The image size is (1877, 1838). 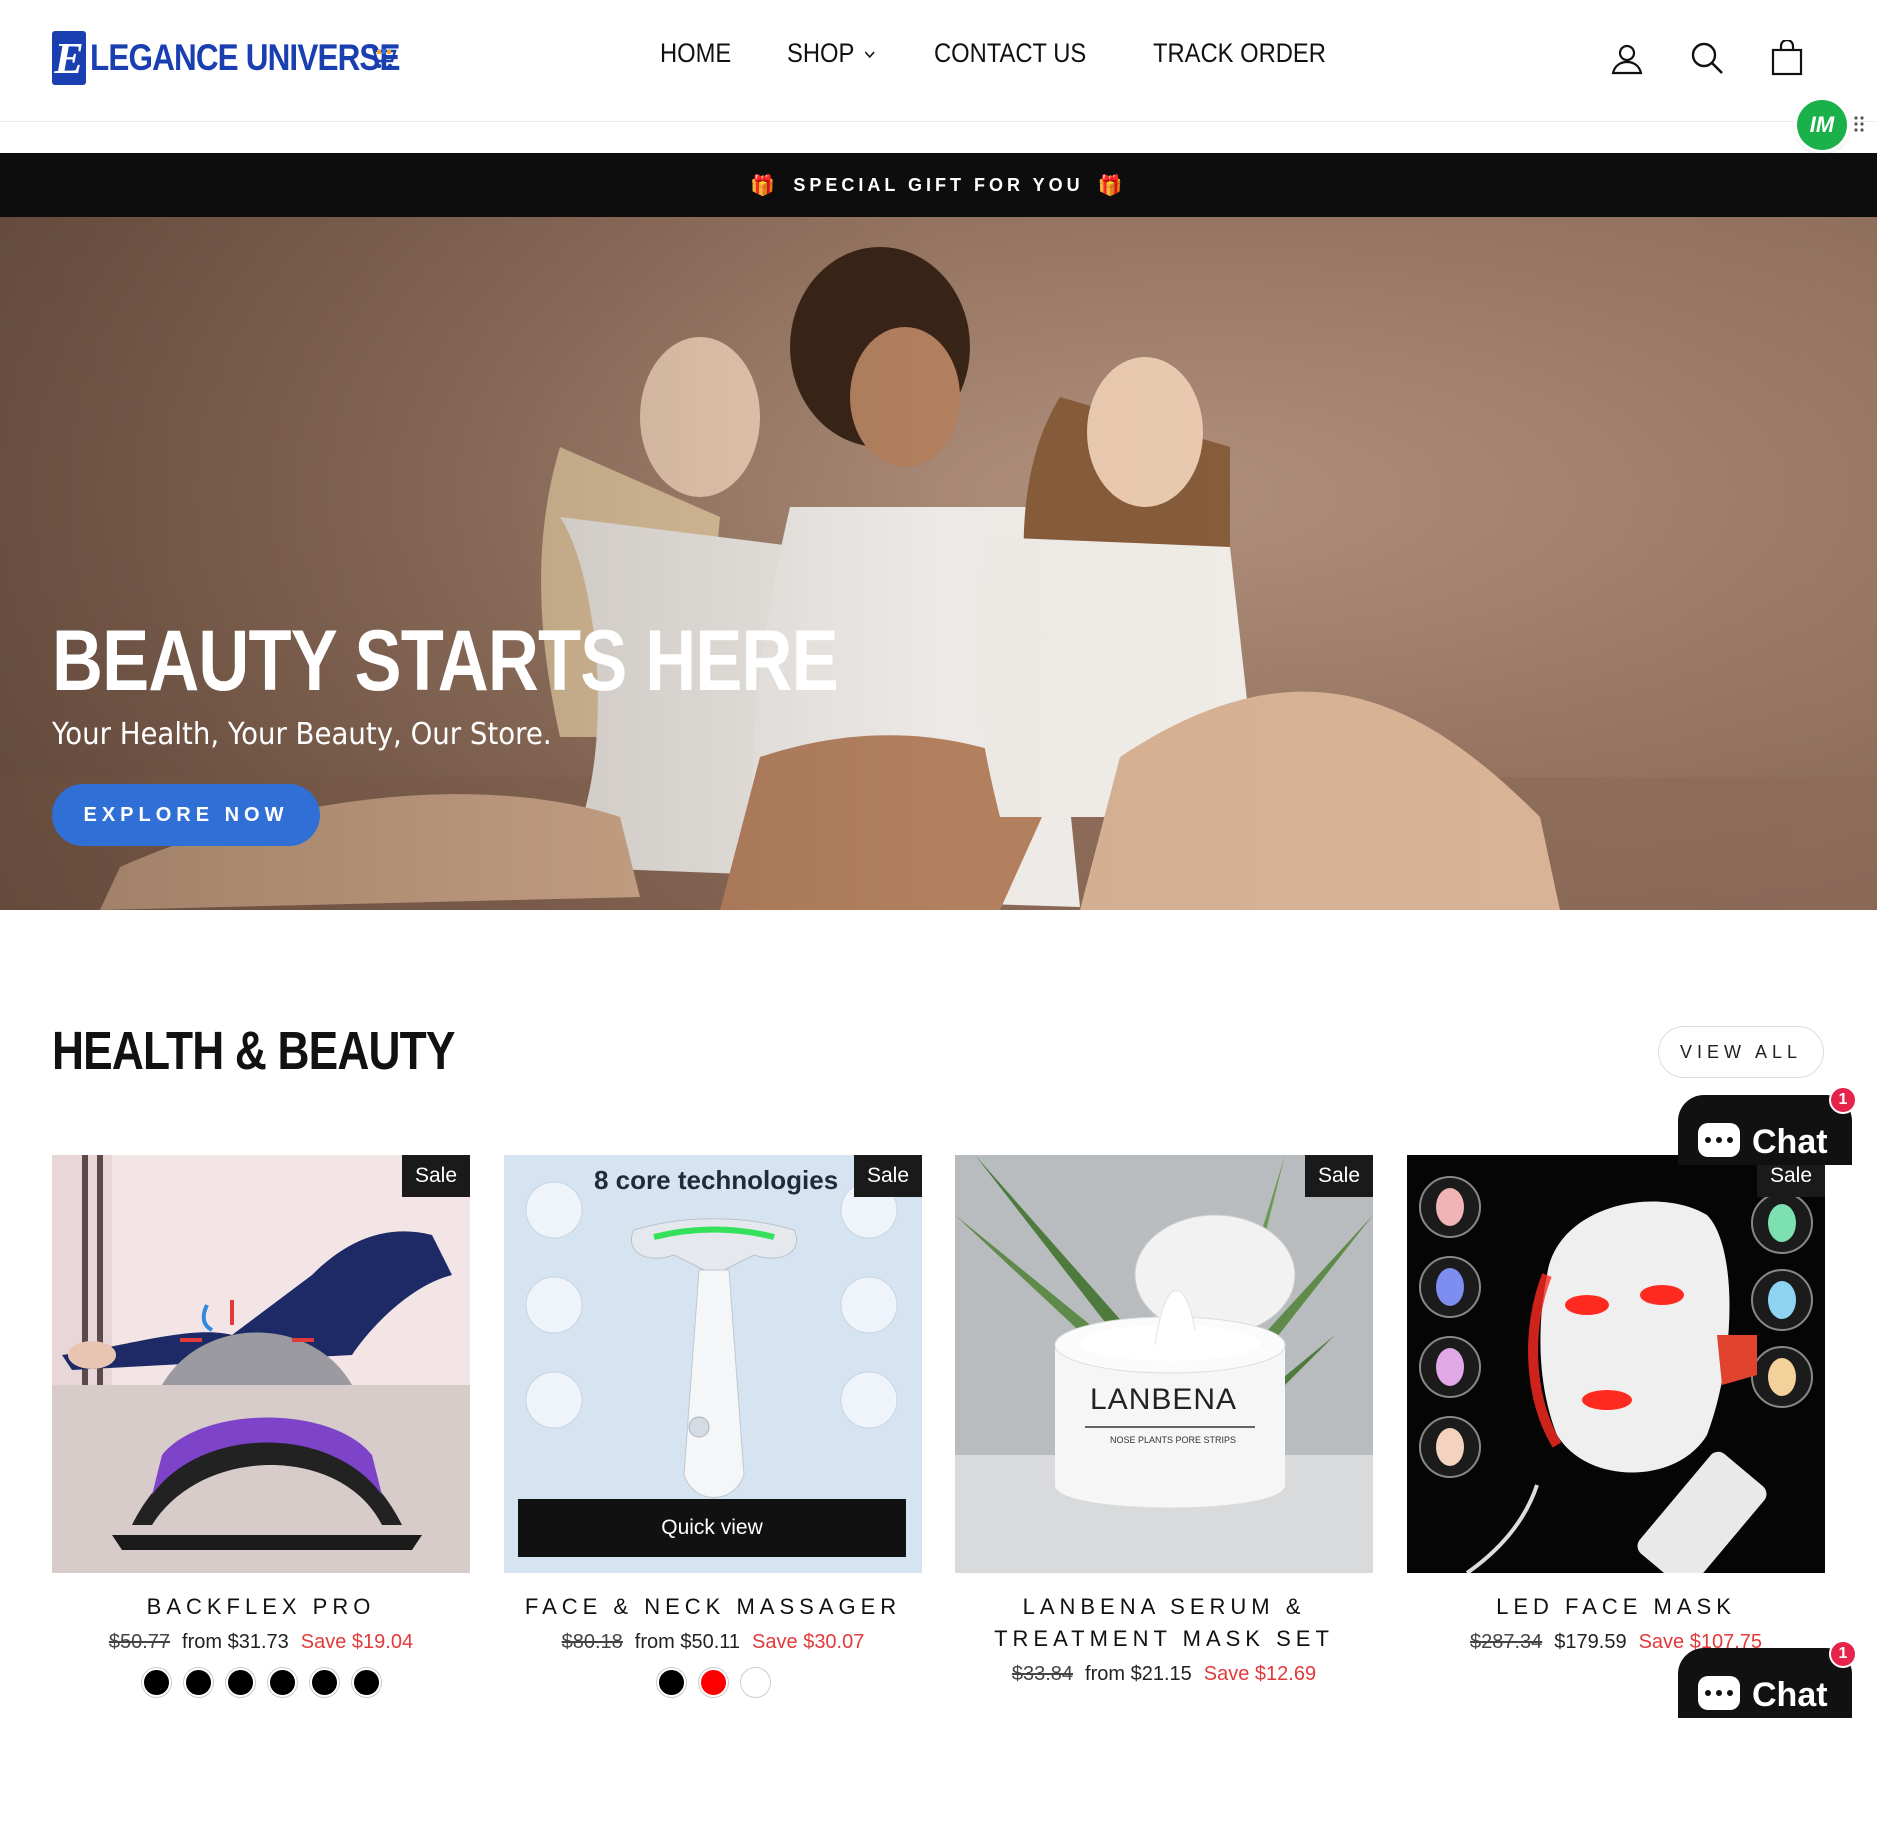 I want to click on drag-handle-icon, so click(x=1859, y=124).